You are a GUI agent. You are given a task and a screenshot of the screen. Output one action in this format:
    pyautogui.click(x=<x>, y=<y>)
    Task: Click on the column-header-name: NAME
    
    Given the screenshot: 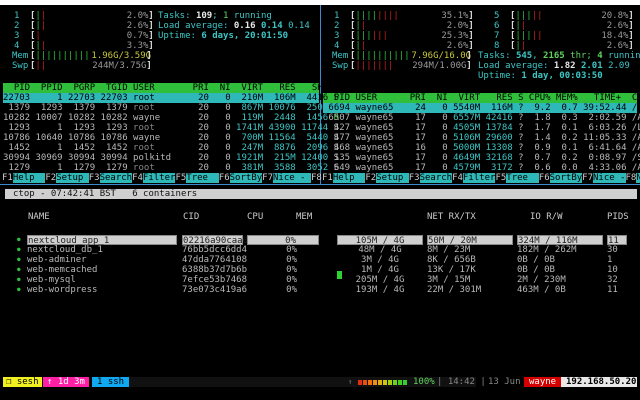 What is the action you would take?
    pyautogui.click(x=39, y=217)
    